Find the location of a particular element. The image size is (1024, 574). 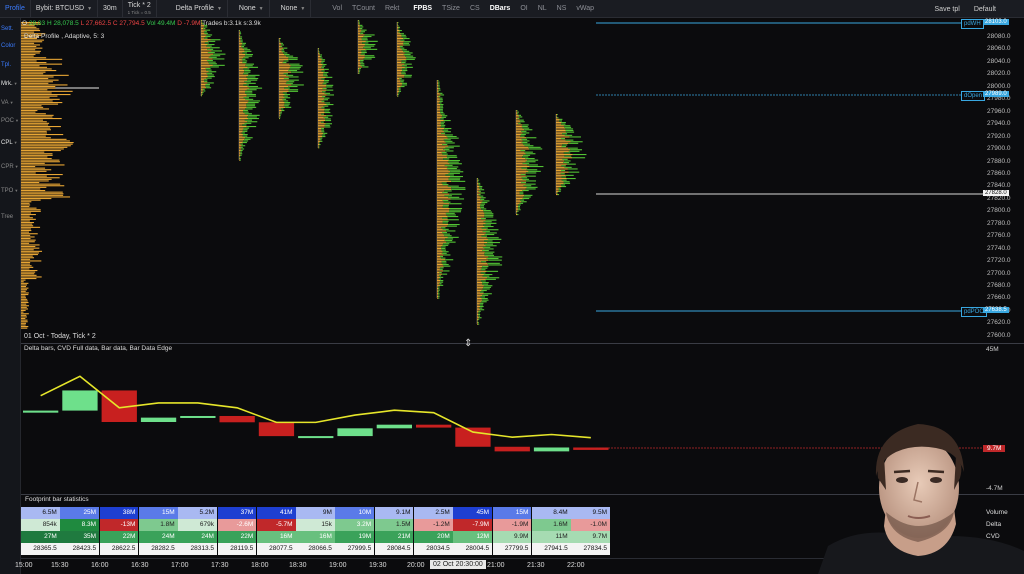

tick-selector: Tick * 2 1 Tick = 0.5 is located at coordinates (140, 9).